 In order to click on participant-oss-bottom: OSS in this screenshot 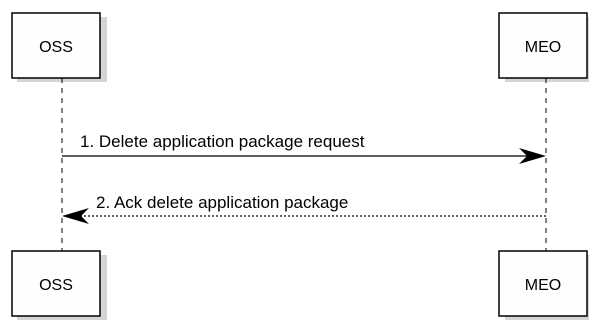, I will do `click(56, 283)`.